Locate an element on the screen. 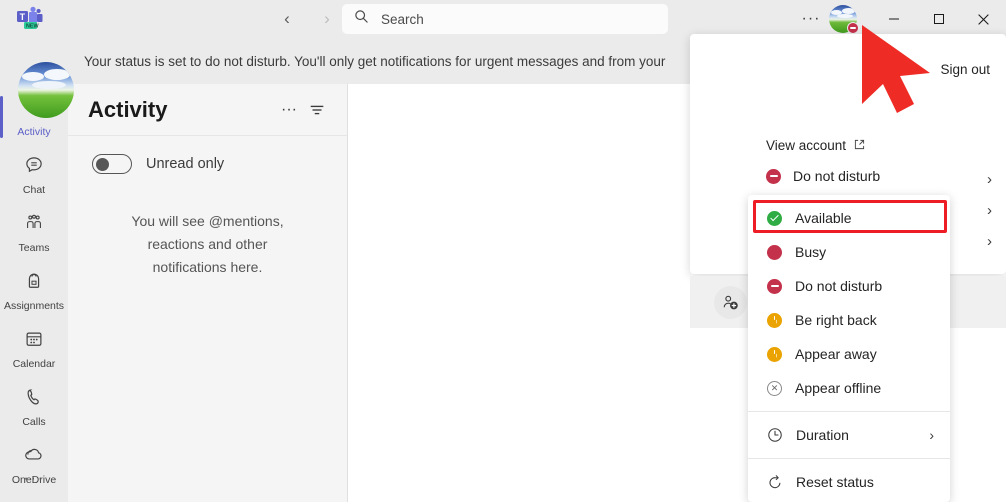  navigation-arrows: ‹ › is located at coordinates (307, 19).